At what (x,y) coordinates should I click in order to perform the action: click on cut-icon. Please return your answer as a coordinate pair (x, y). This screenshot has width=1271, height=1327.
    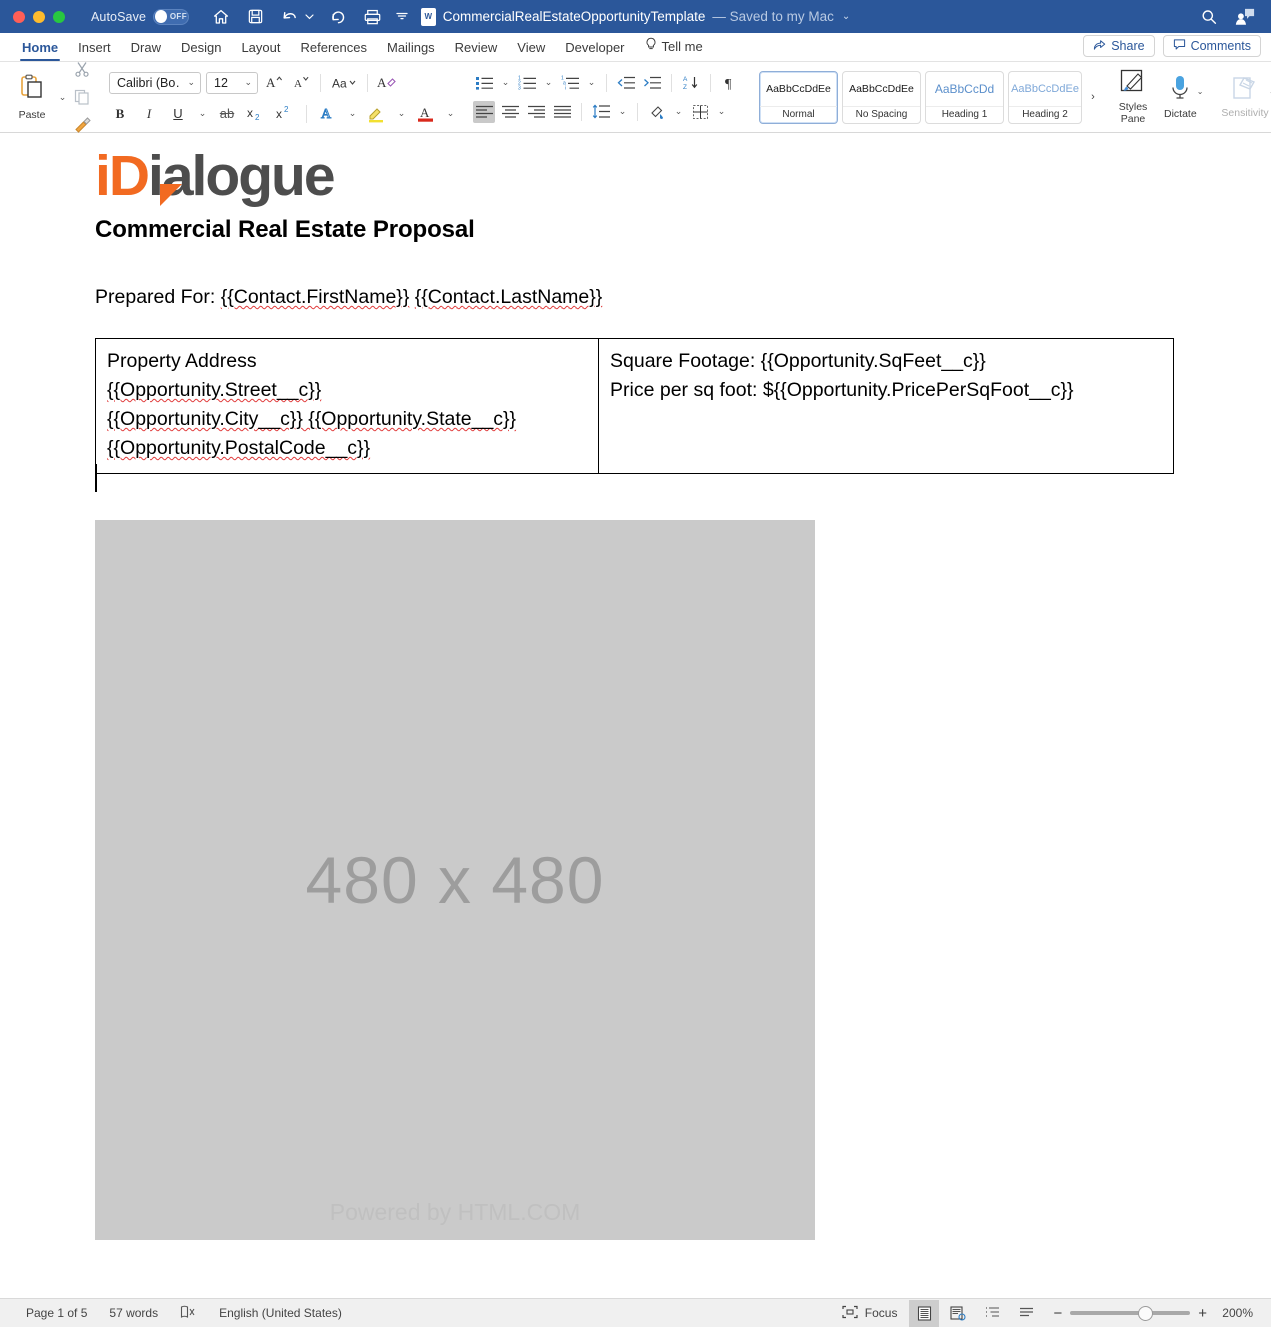
    Looking at the image, I should click on (82, 69).